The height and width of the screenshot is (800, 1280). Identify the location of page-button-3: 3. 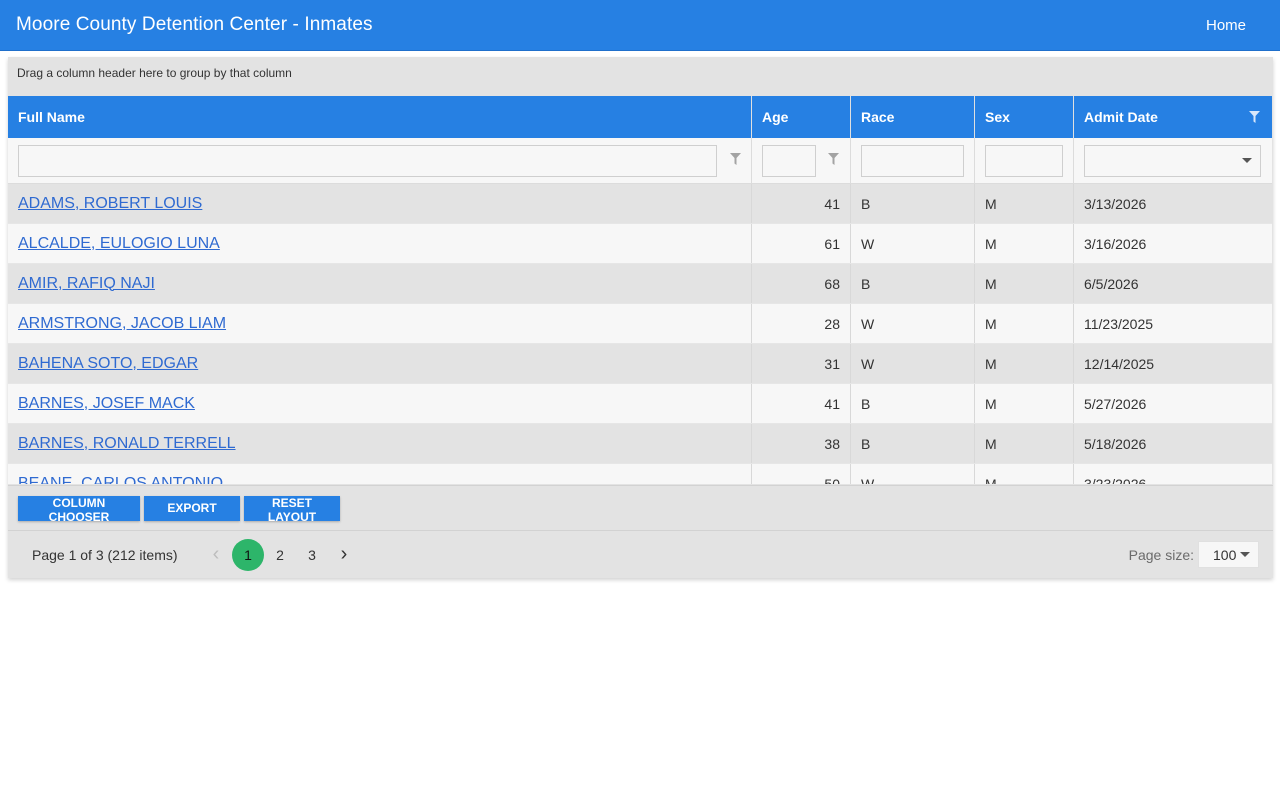
(312, 555).